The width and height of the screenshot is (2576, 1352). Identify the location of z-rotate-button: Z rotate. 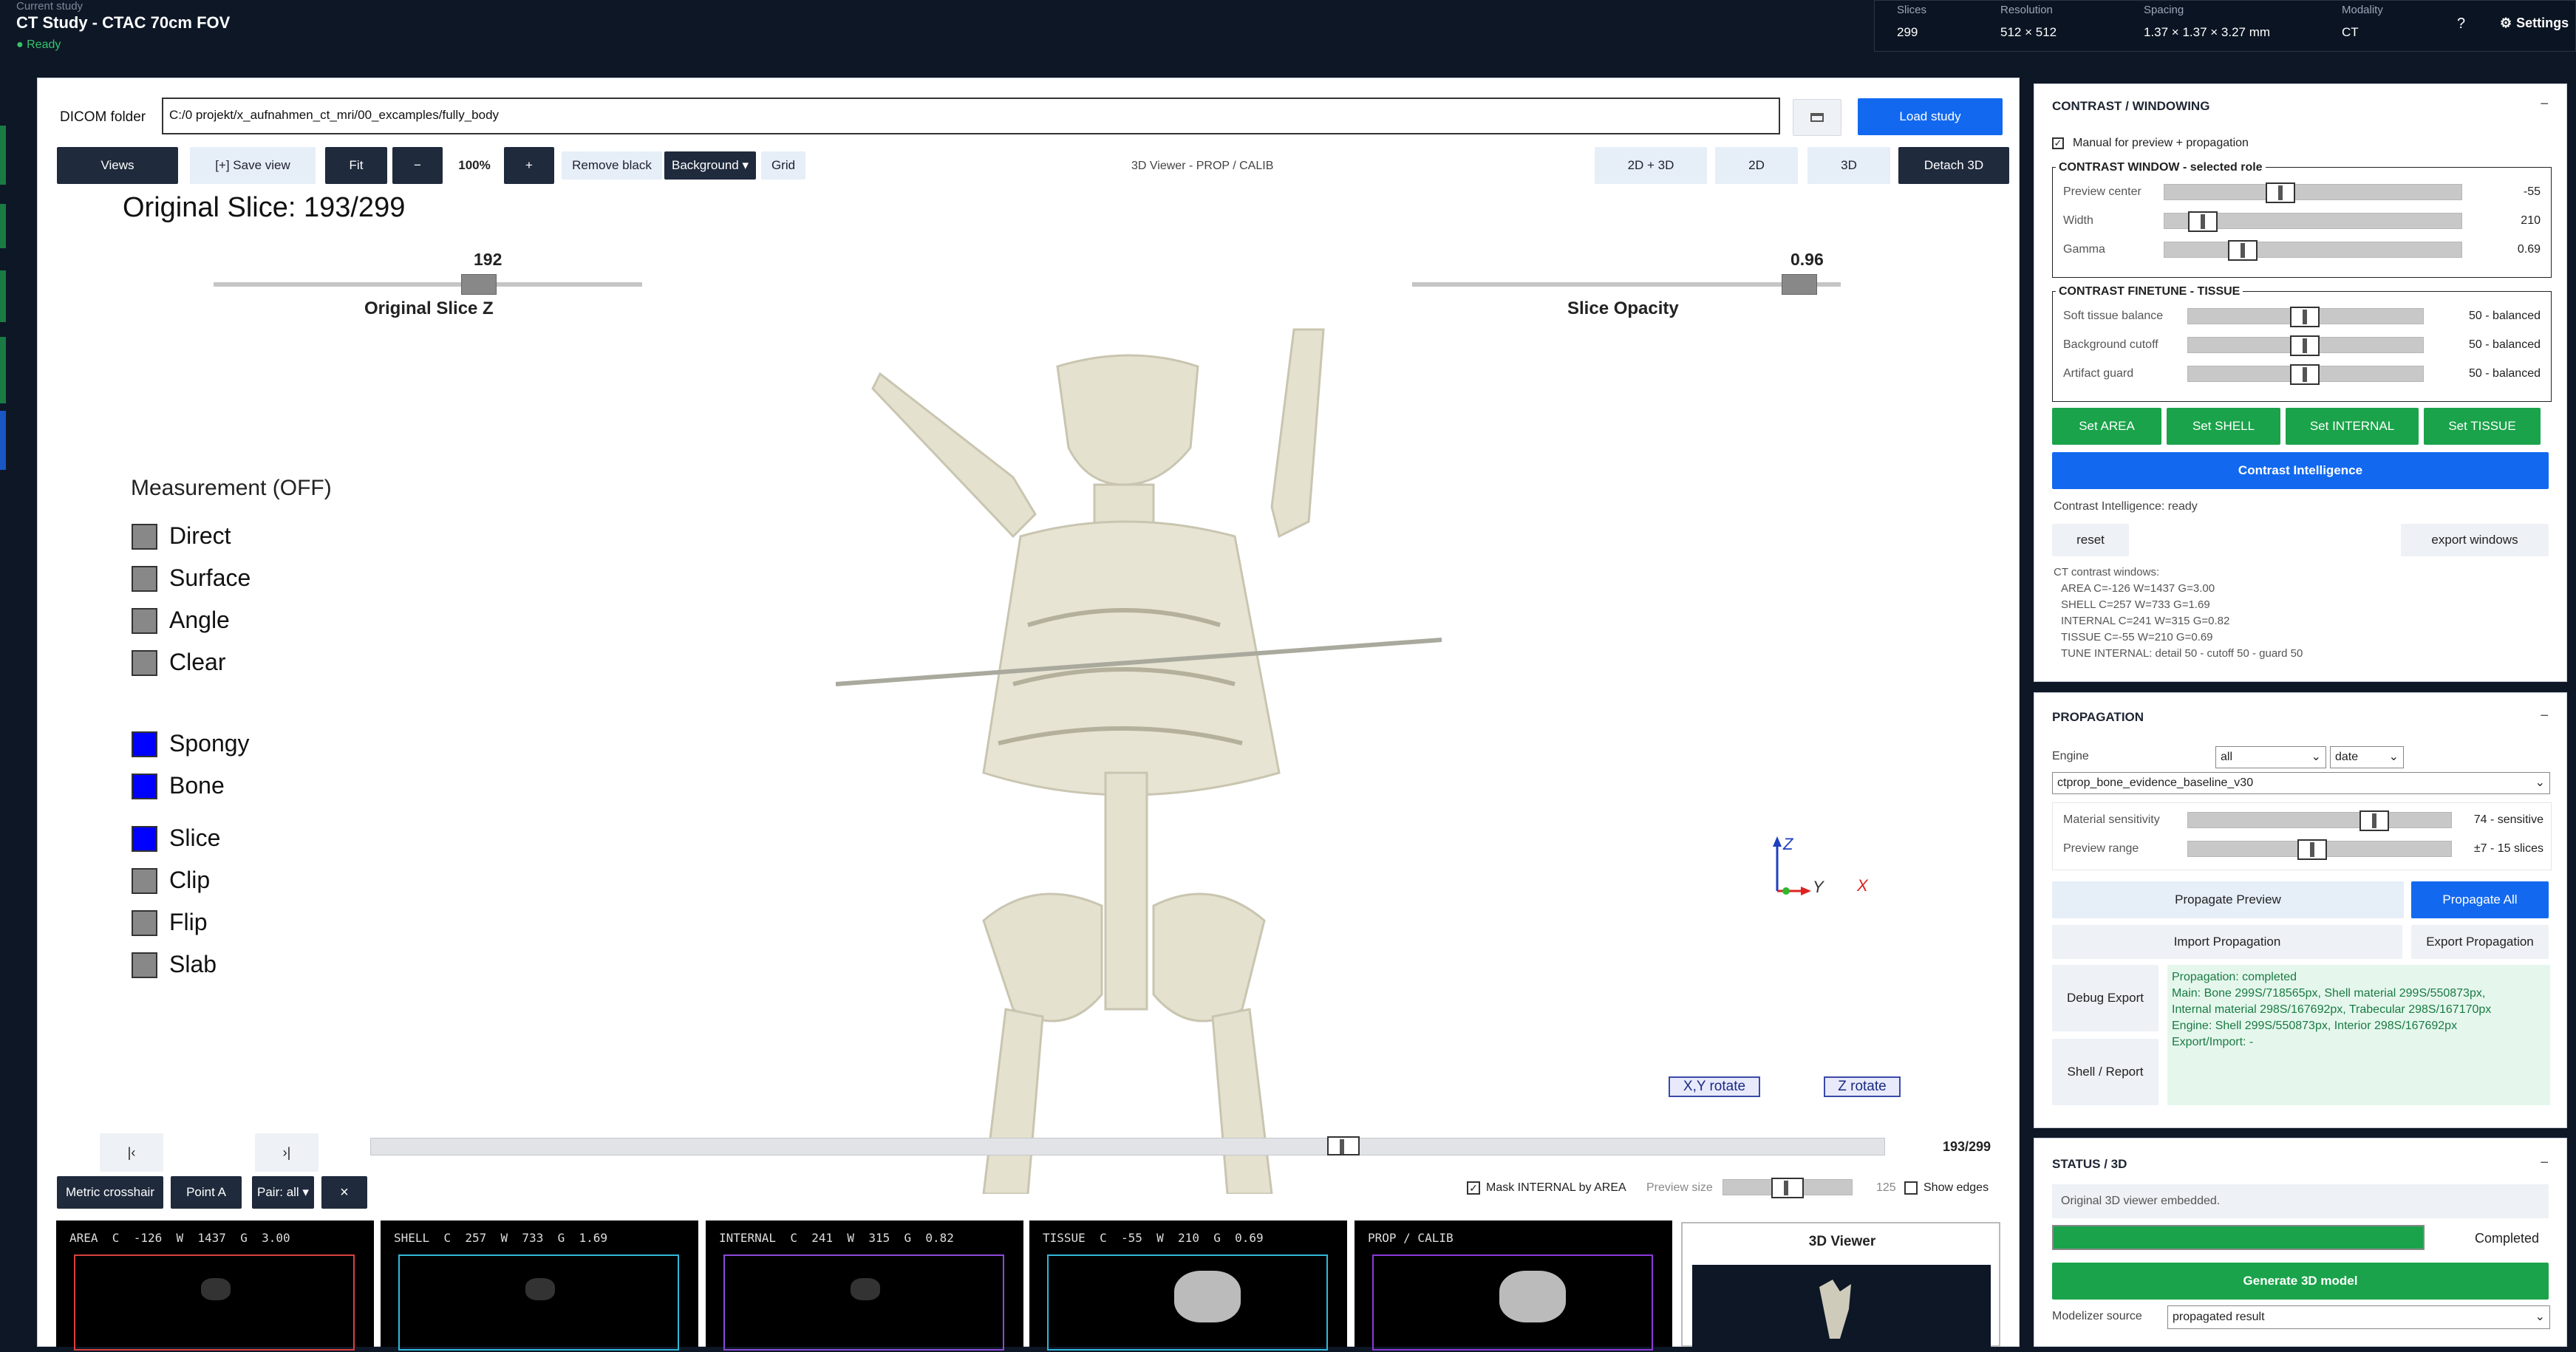
(1862, 1086).